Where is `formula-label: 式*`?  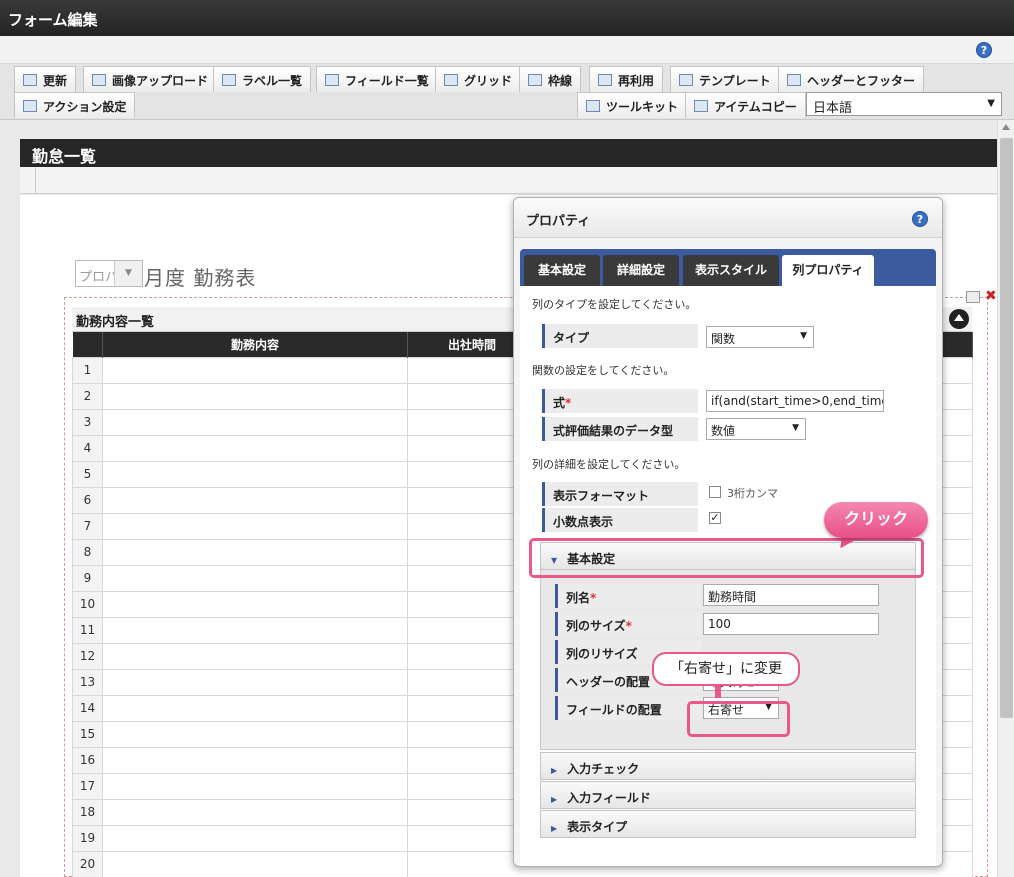
formula-label: 式* is located at coordinates (620, 401).